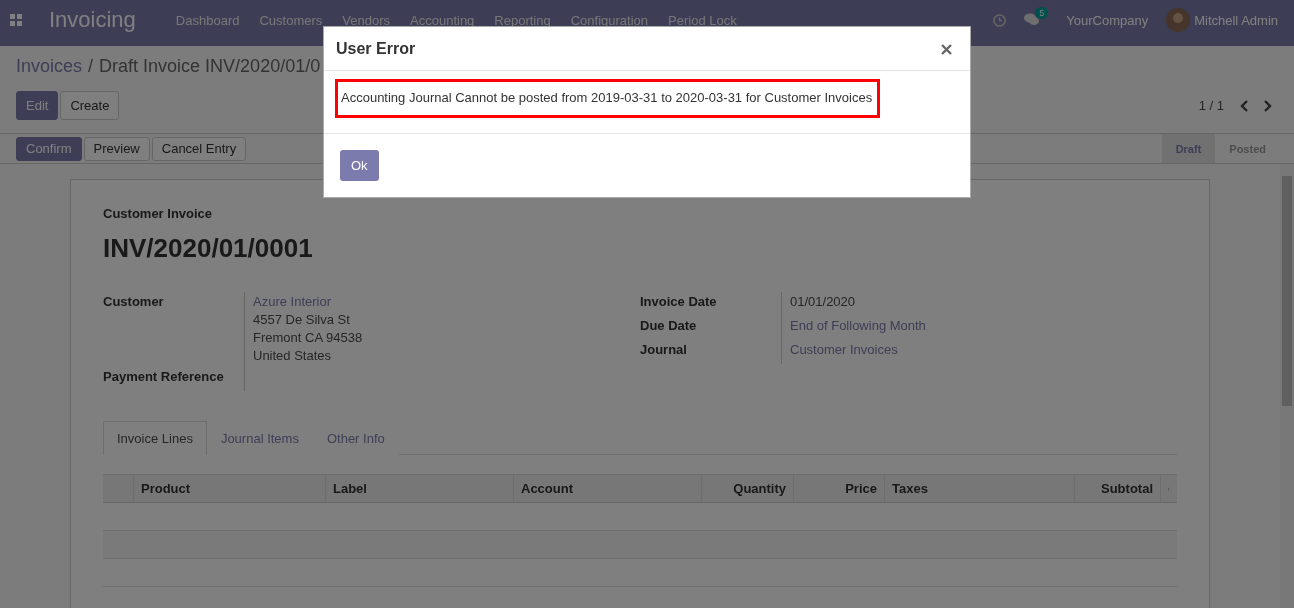  Describe the element at coordinates (92, 20) in the screenshot. I see `app-title: Invoicing` at that location.